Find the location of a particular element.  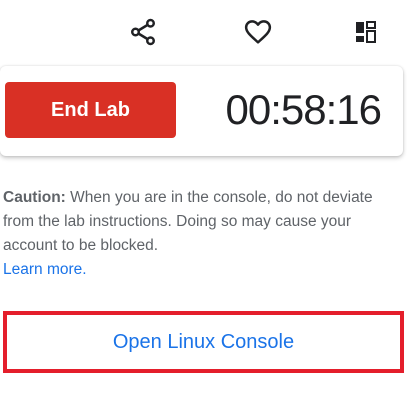

share-icon is located at coordinates (143, 32).